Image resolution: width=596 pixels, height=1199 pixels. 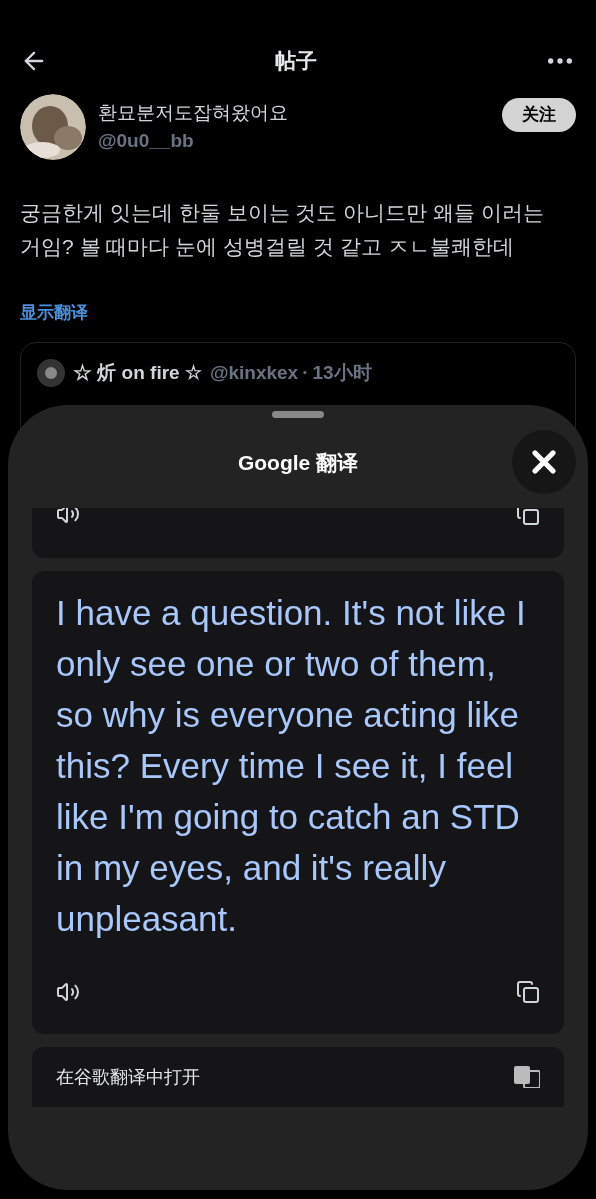 What do you see at coordinates (527, 1077) in the screenshot?
I see `translate-icon` at bounding box center [527, 1077].